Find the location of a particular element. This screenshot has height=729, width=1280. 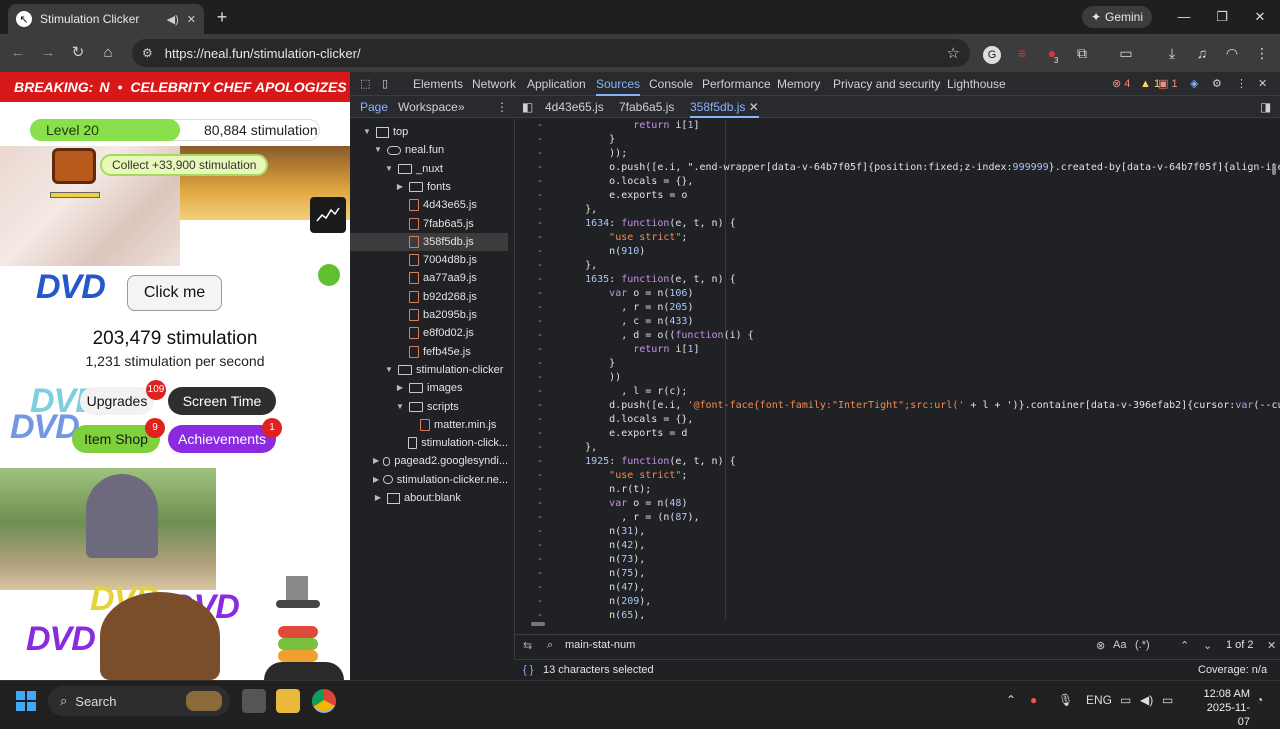

gemini-button: ✦ Gemini is located at coordinates (1117, 17).